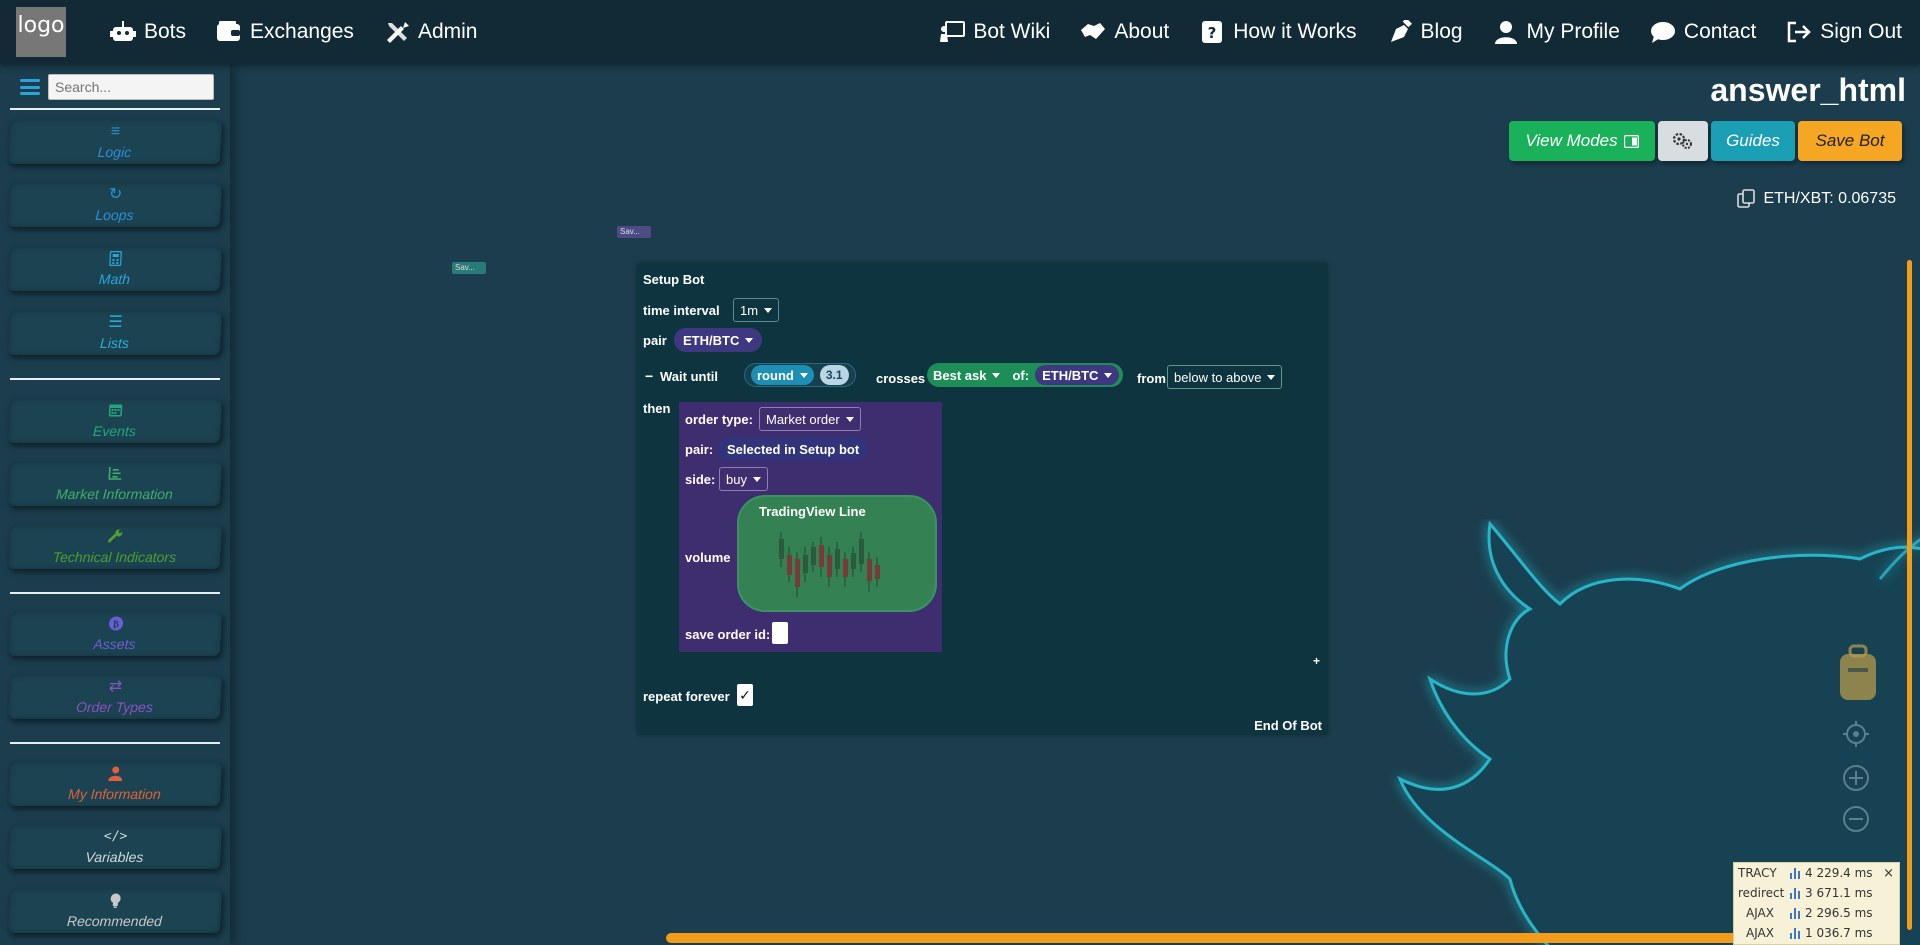  Describe the element at coordinates (115, 634) in the screenshot. I see `category-assets: ₿ Assets` at that location.